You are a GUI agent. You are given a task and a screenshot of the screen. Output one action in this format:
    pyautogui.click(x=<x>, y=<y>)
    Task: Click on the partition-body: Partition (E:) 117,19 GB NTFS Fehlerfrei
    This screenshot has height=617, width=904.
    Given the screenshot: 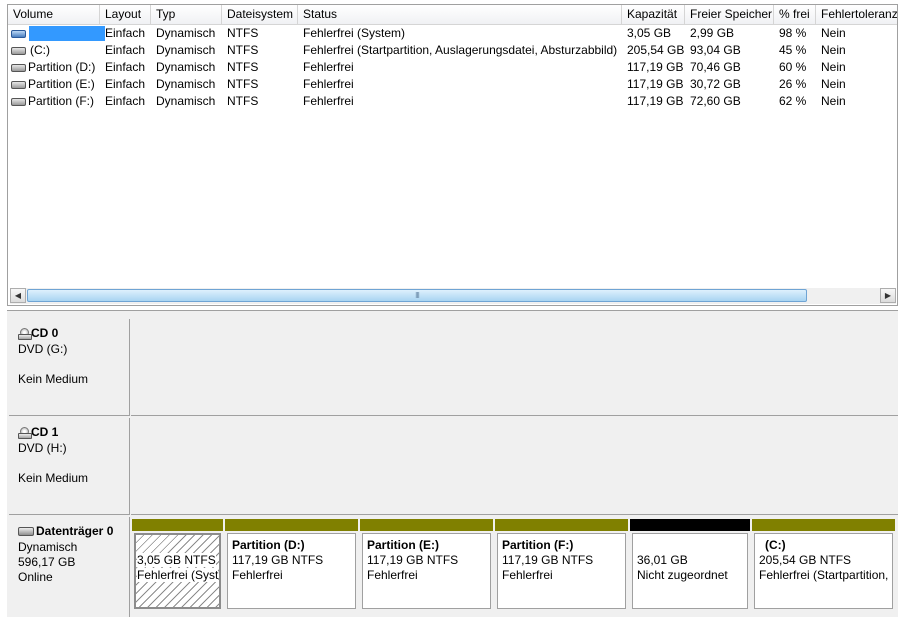 What is the action you would take?
    pyautogui.click(x=426, y=571)
    